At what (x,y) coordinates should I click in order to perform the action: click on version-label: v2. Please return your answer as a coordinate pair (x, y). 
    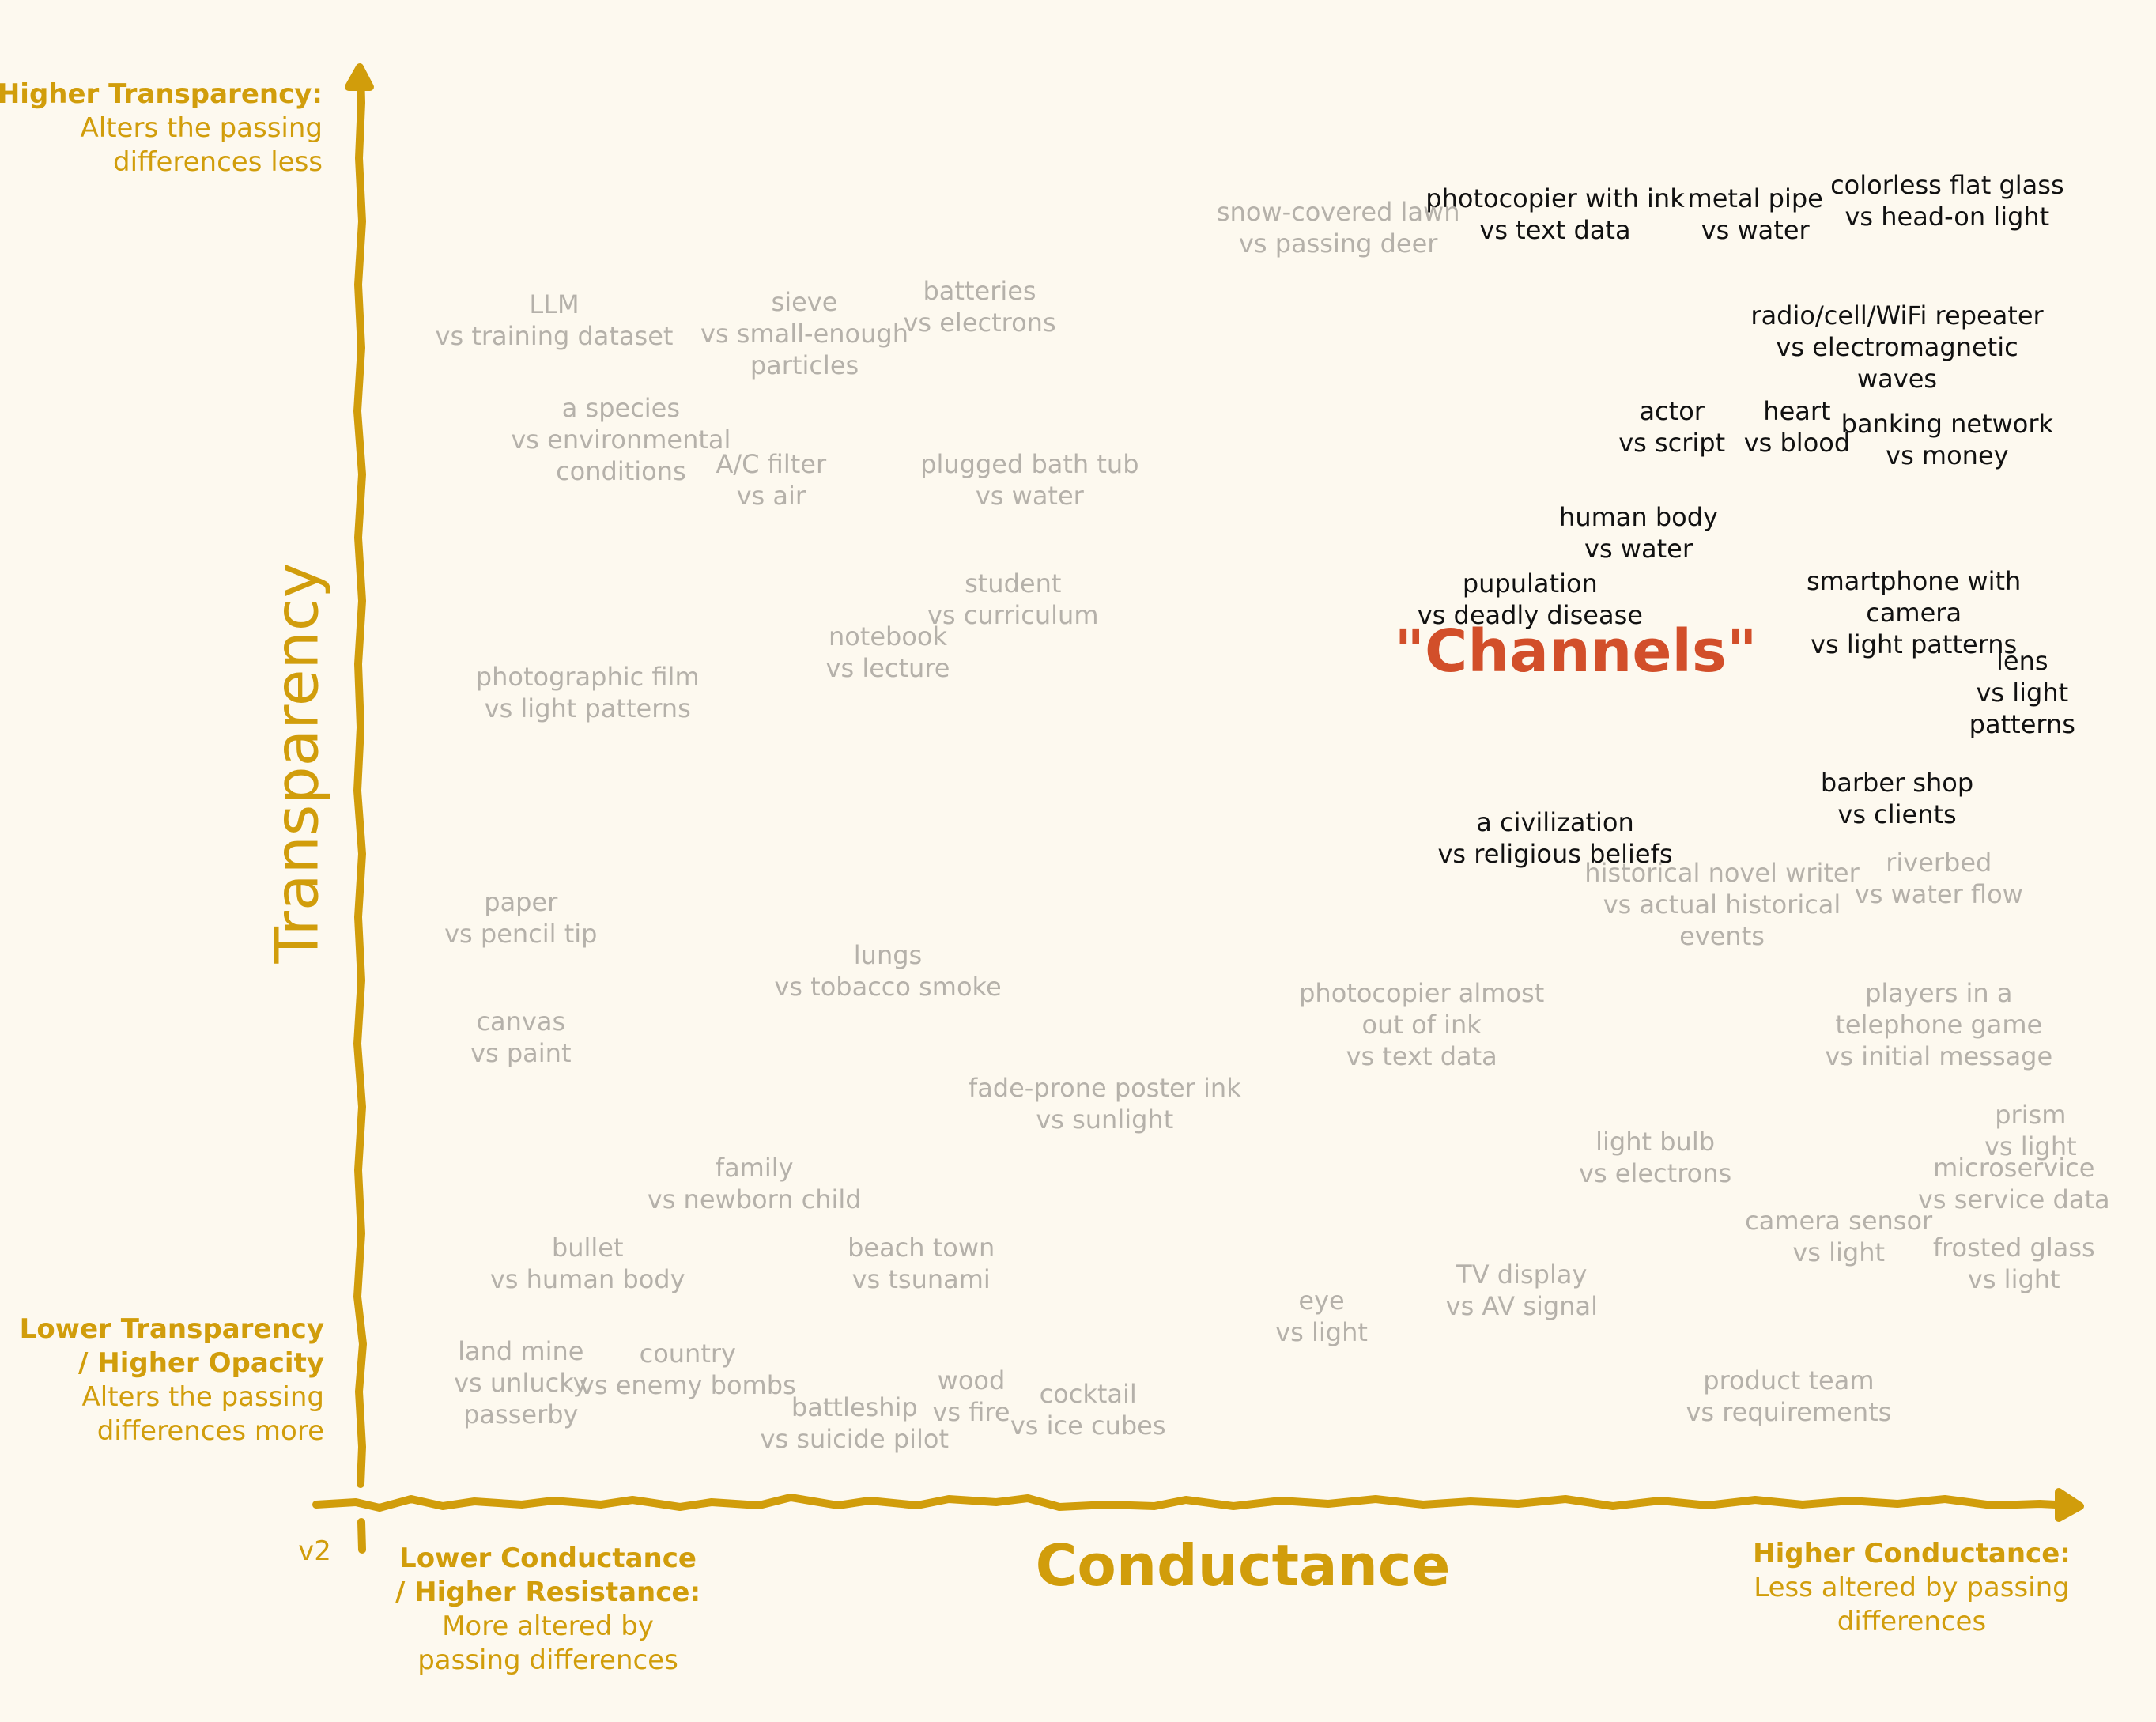
    Looking at the image, I should click on (314, 1551).